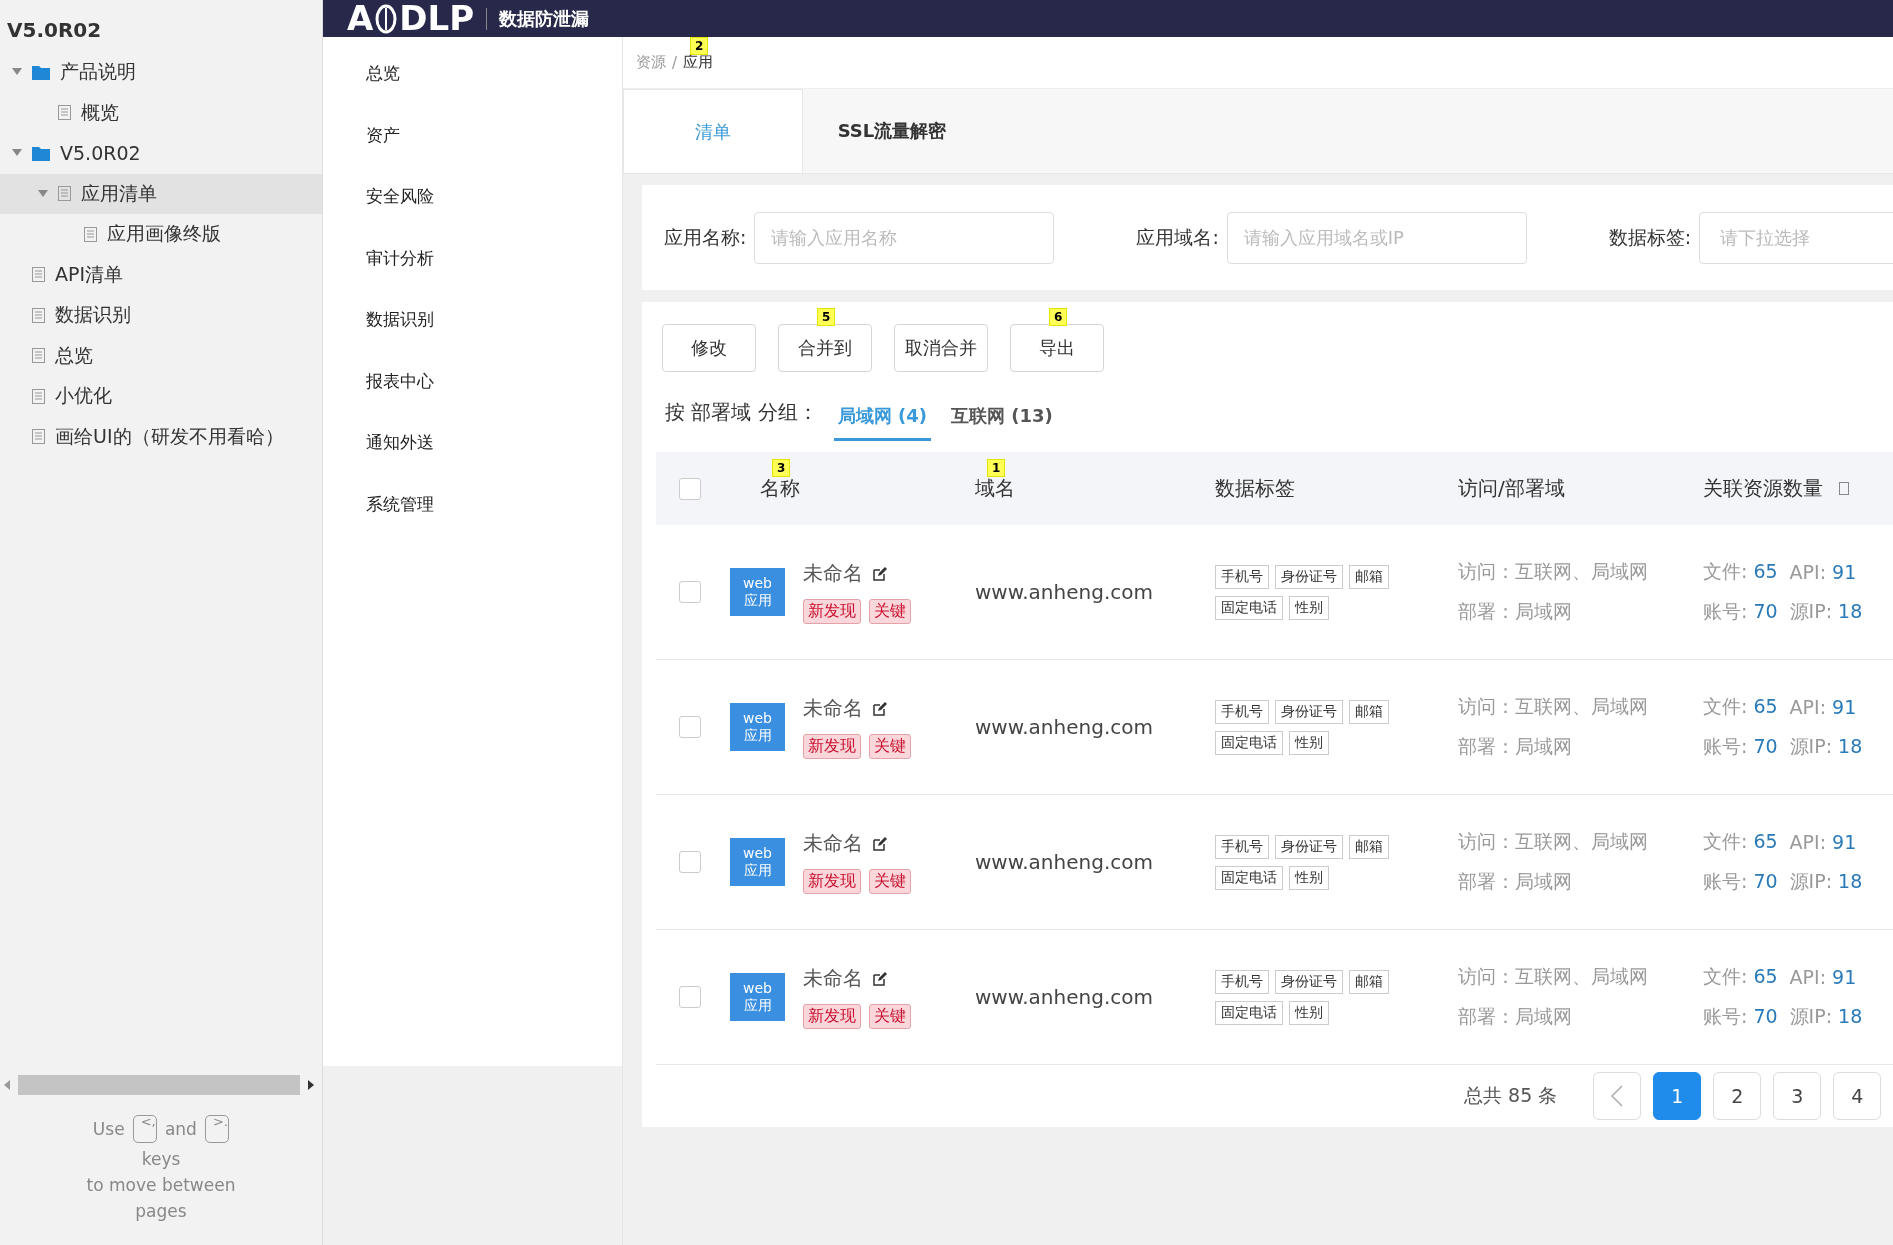  I want to click on sitemap-item: 概览, so click(161, 112).